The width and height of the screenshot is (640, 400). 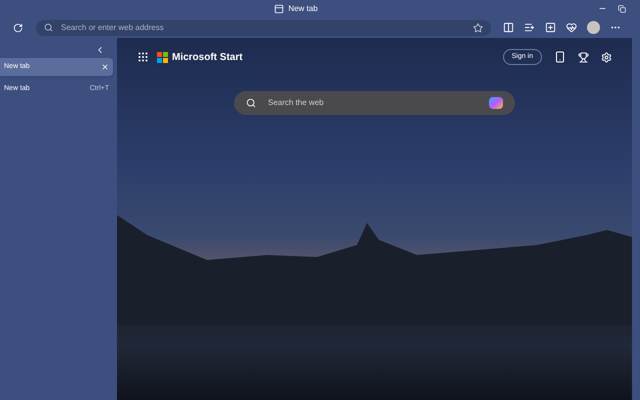 I want to click on phone-icon, so click(x=560, y=57).